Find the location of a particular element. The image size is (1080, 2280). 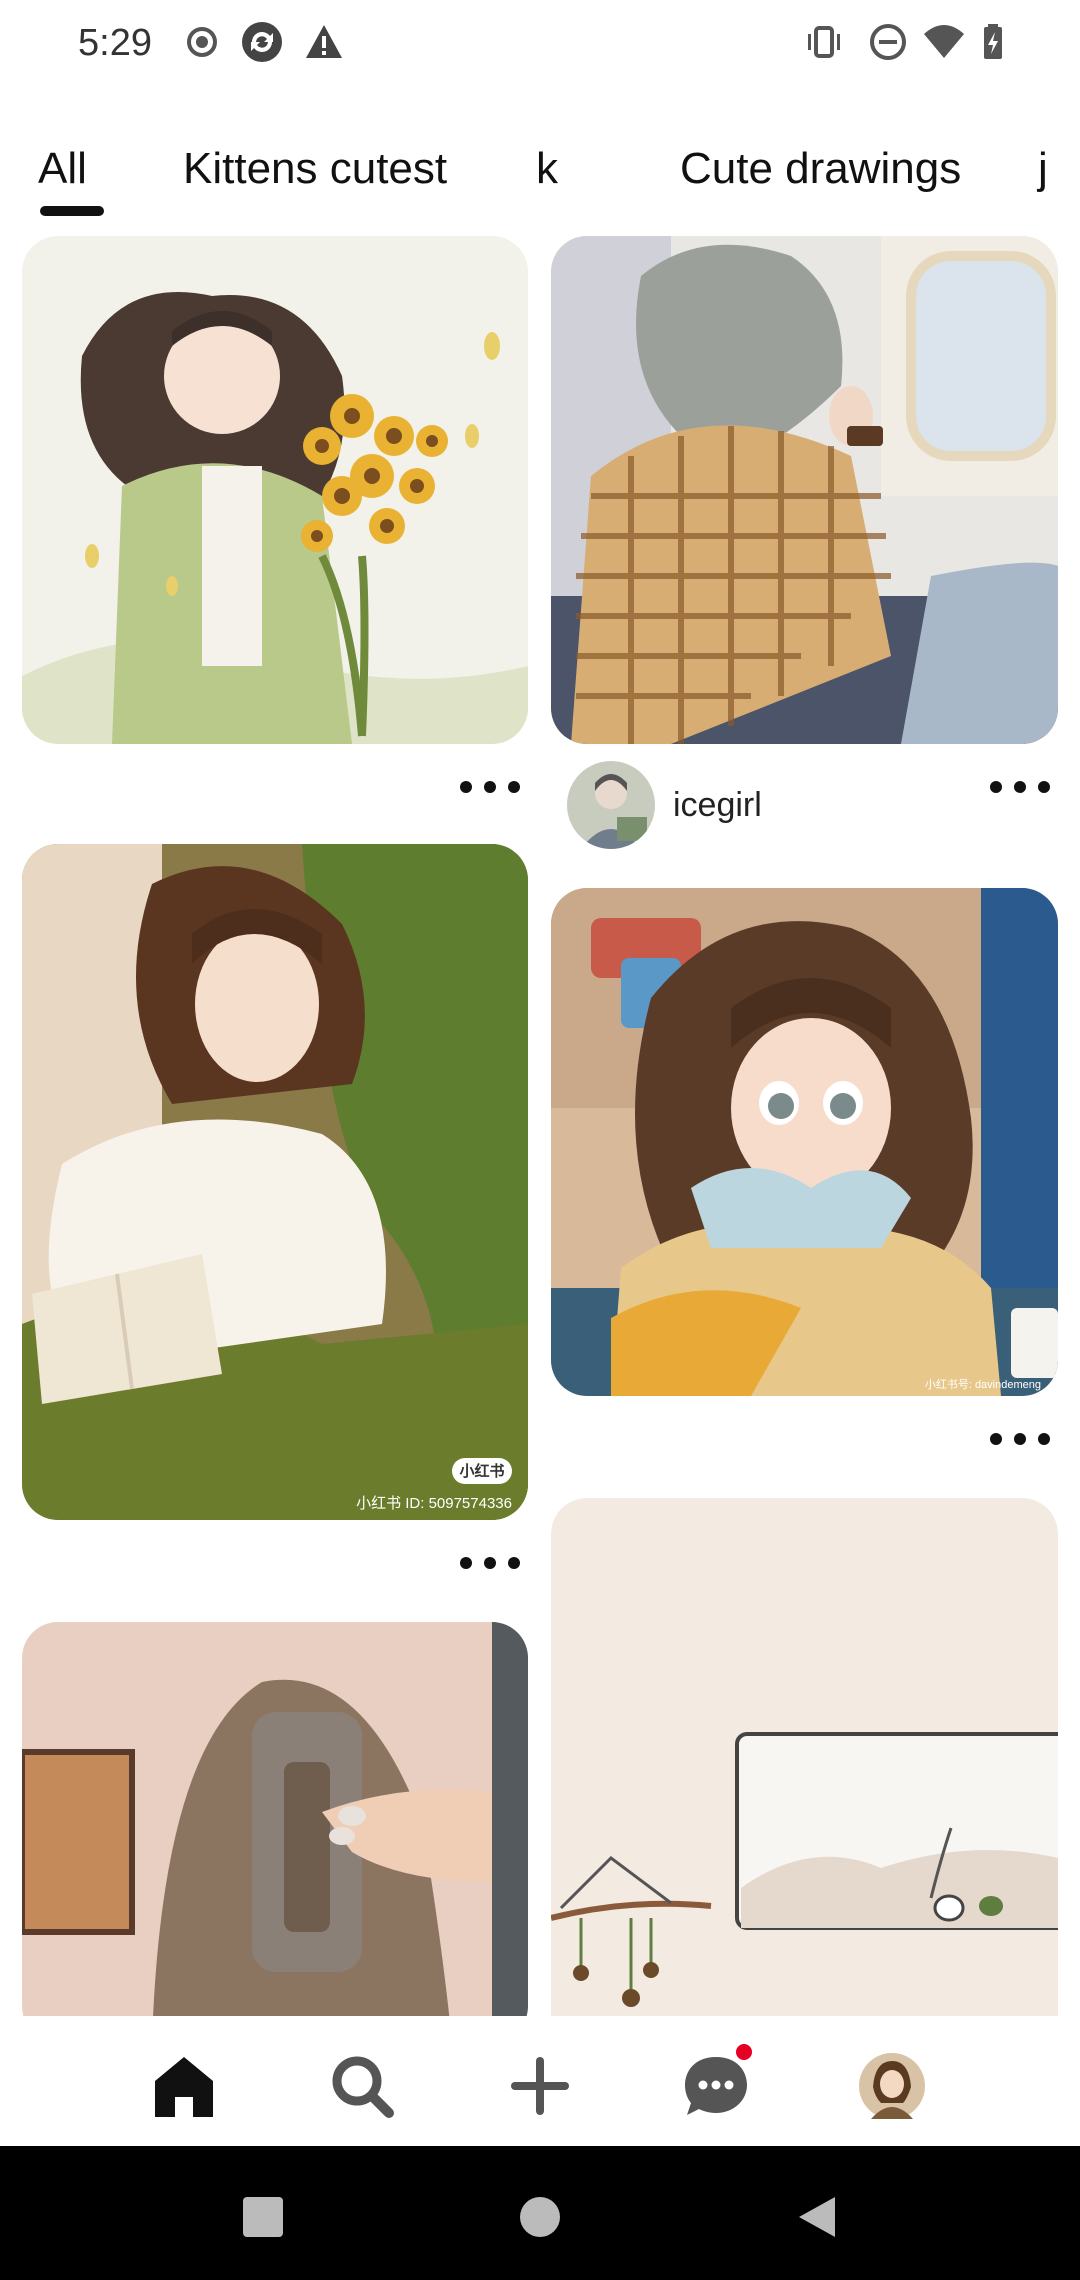

creator-name: icegirl is located at coordinates (717, 805).